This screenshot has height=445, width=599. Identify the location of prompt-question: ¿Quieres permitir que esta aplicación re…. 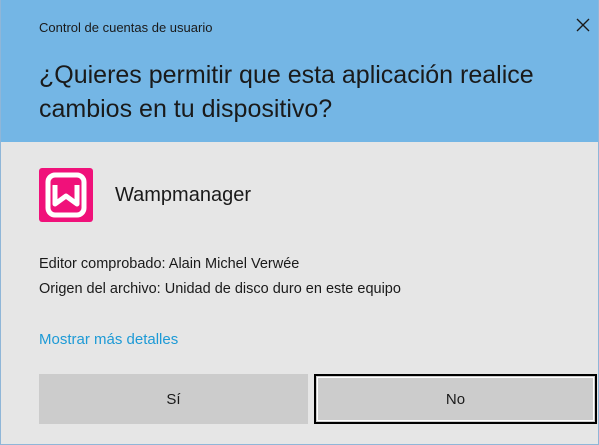
(286, 92).